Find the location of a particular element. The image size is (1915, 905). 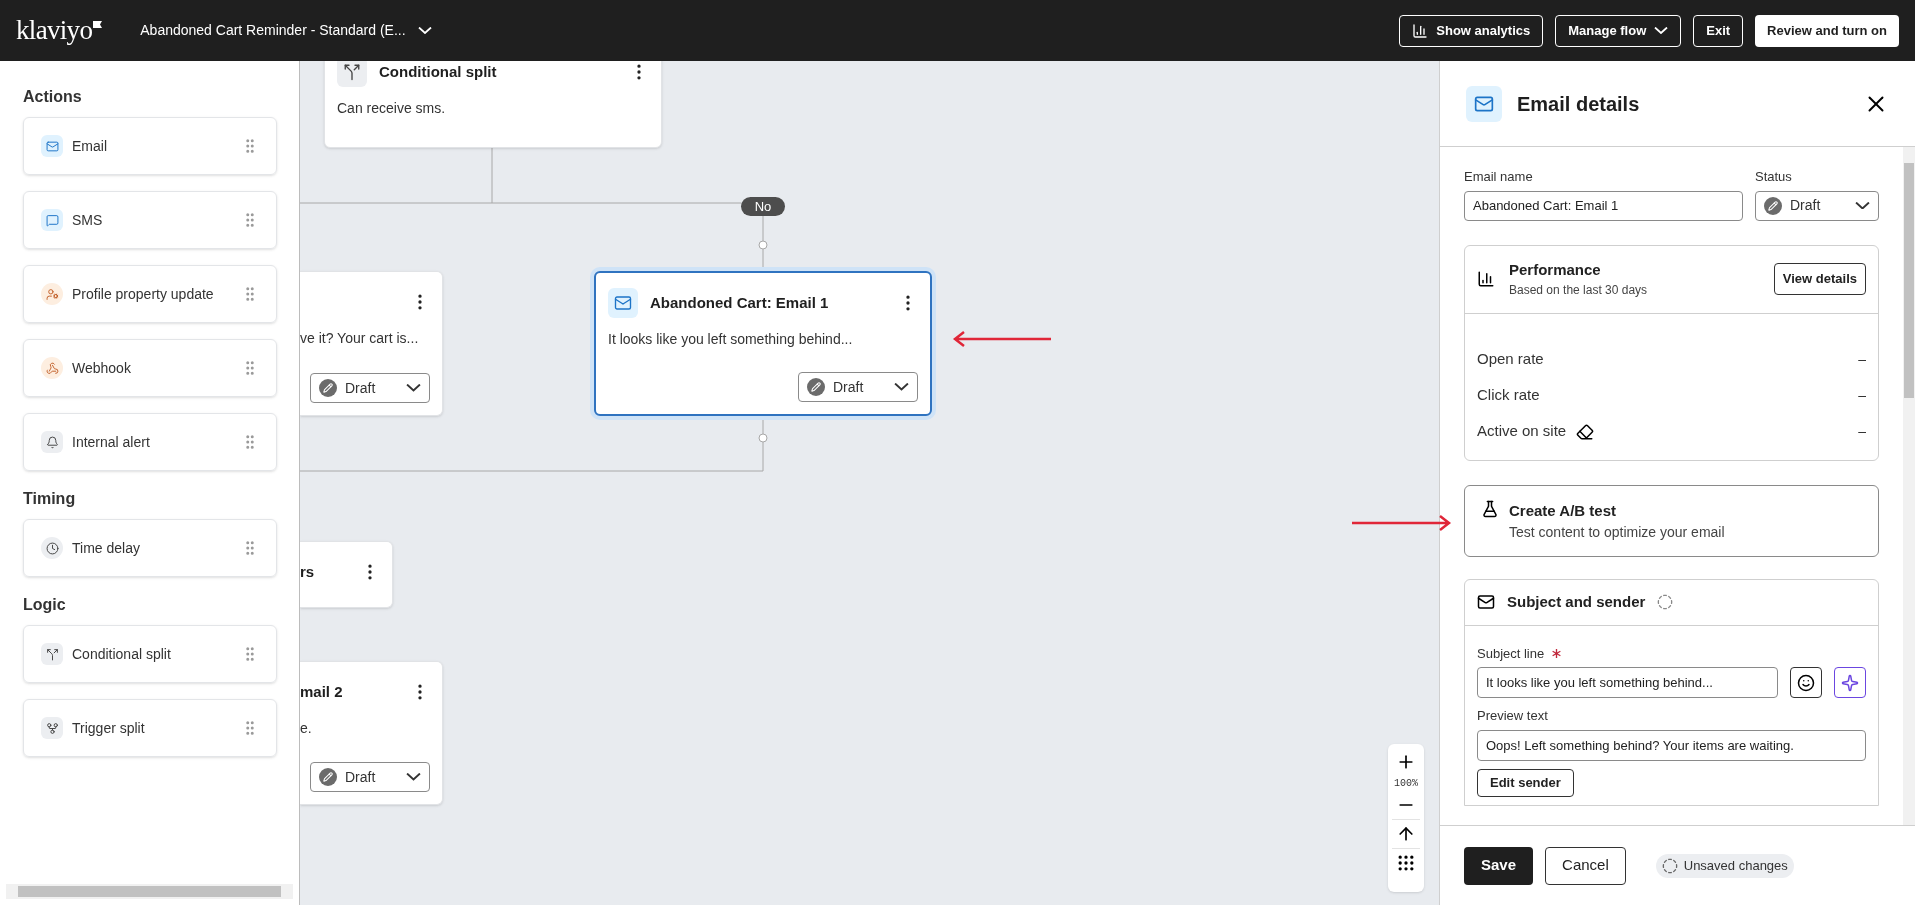

panel-title: Email details is located at coordinates (1578, 104).